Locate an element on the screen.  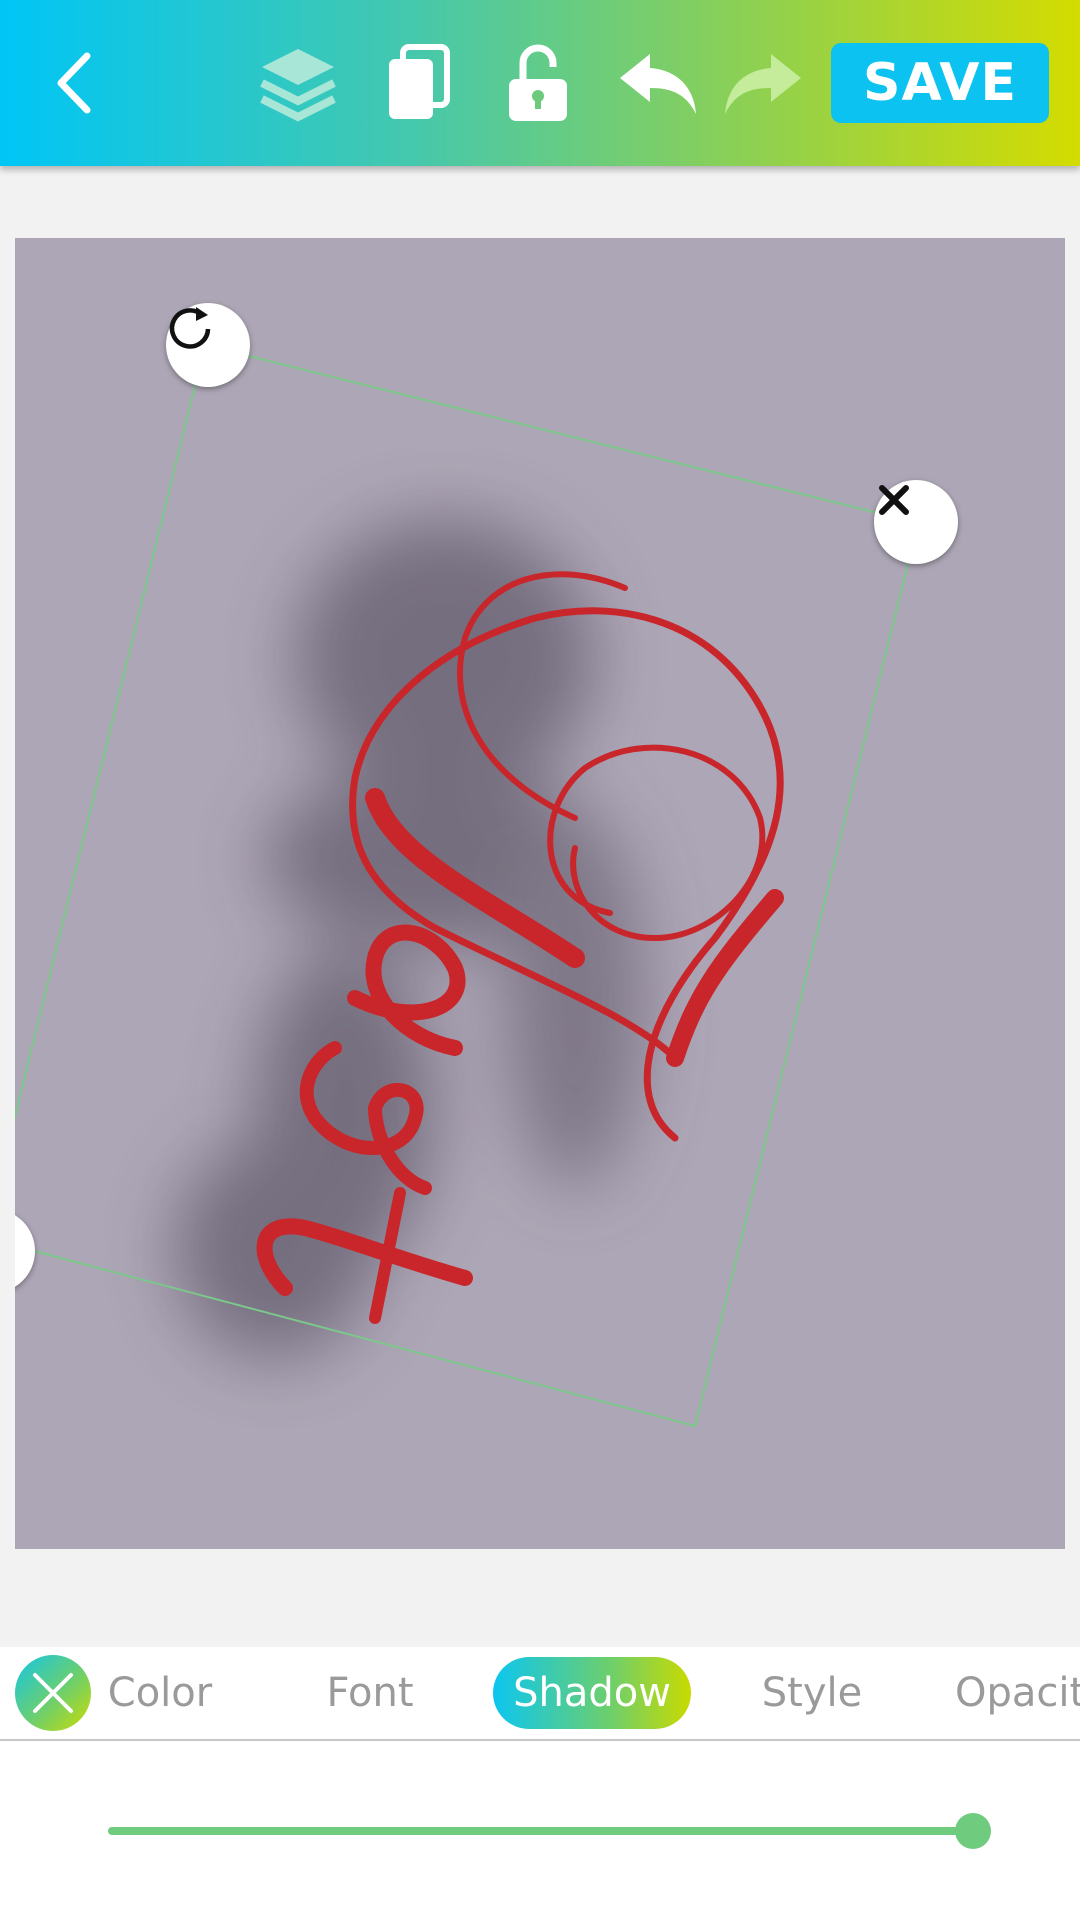
close-panel-button is located at coordinates (53, 1693).